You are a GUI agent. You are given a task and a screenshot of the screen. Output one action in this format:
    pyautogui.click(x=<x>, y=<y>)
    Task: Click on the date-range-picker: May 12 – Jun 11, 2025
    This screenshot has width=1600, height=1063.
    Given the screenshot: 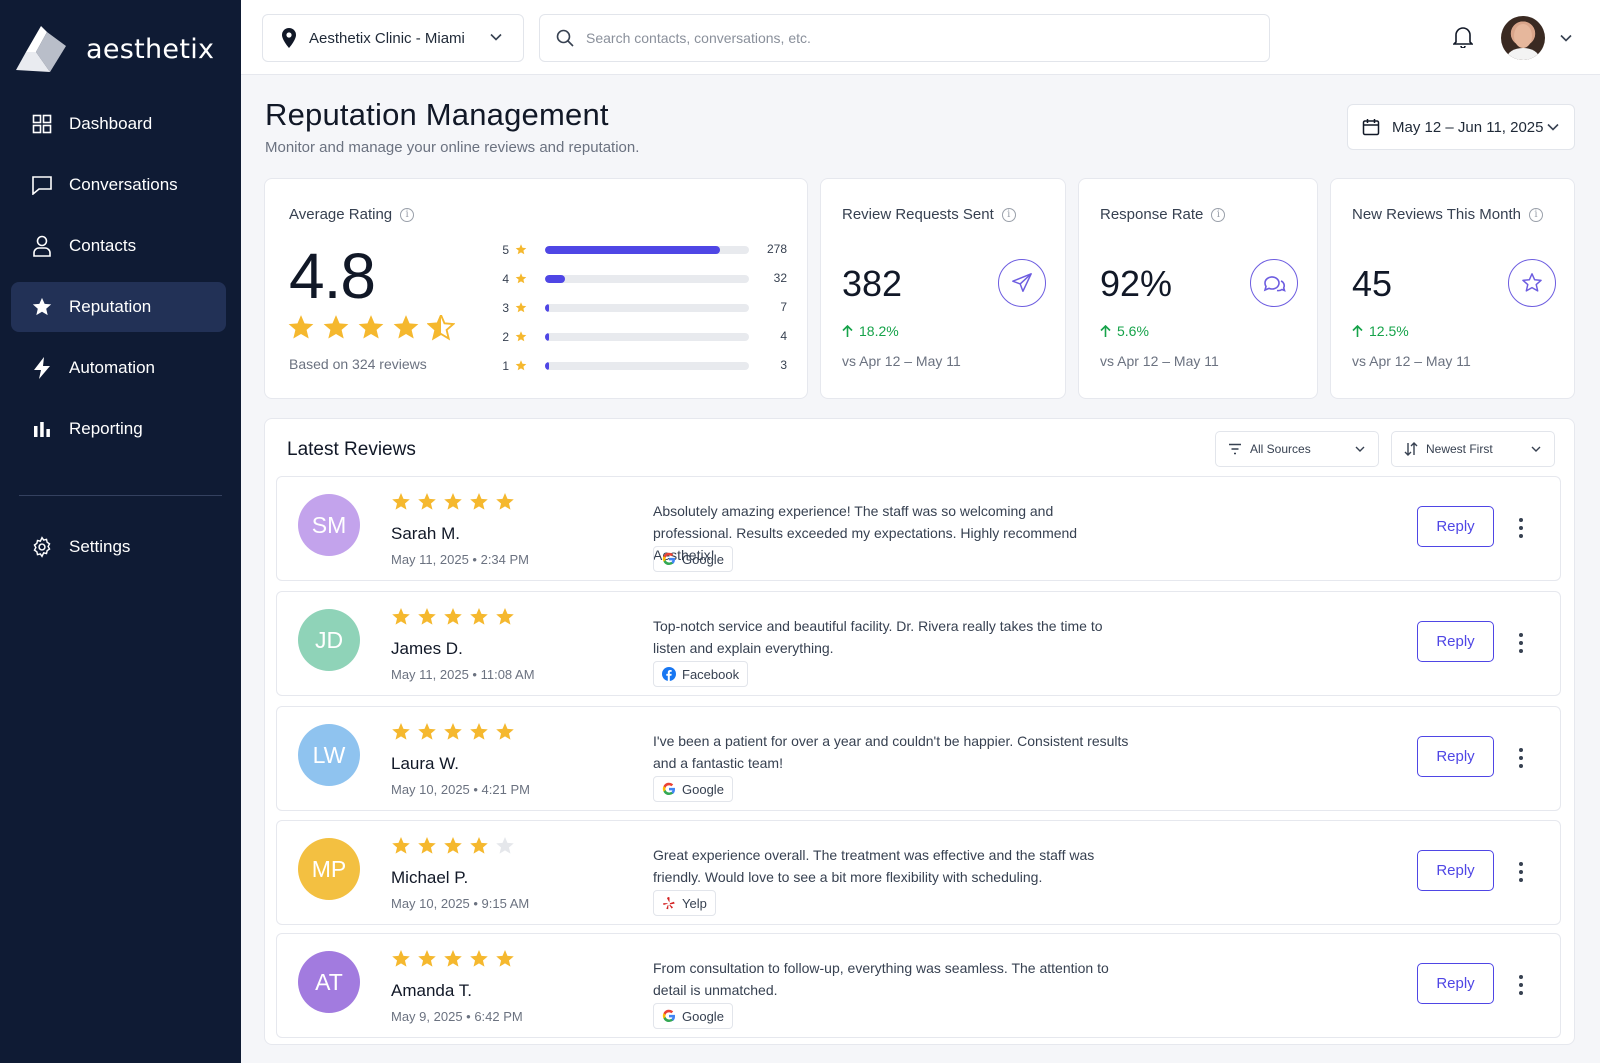 What is the action you would take?
    pyautogui.click(x=1461, y=127)
    